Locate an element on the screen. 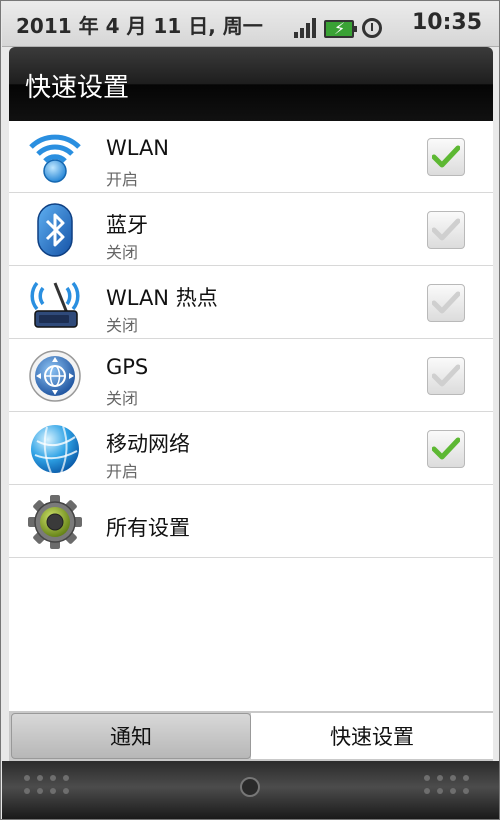  panel-tabs: 通知 快速设置 is located at coordinates (251, 736).